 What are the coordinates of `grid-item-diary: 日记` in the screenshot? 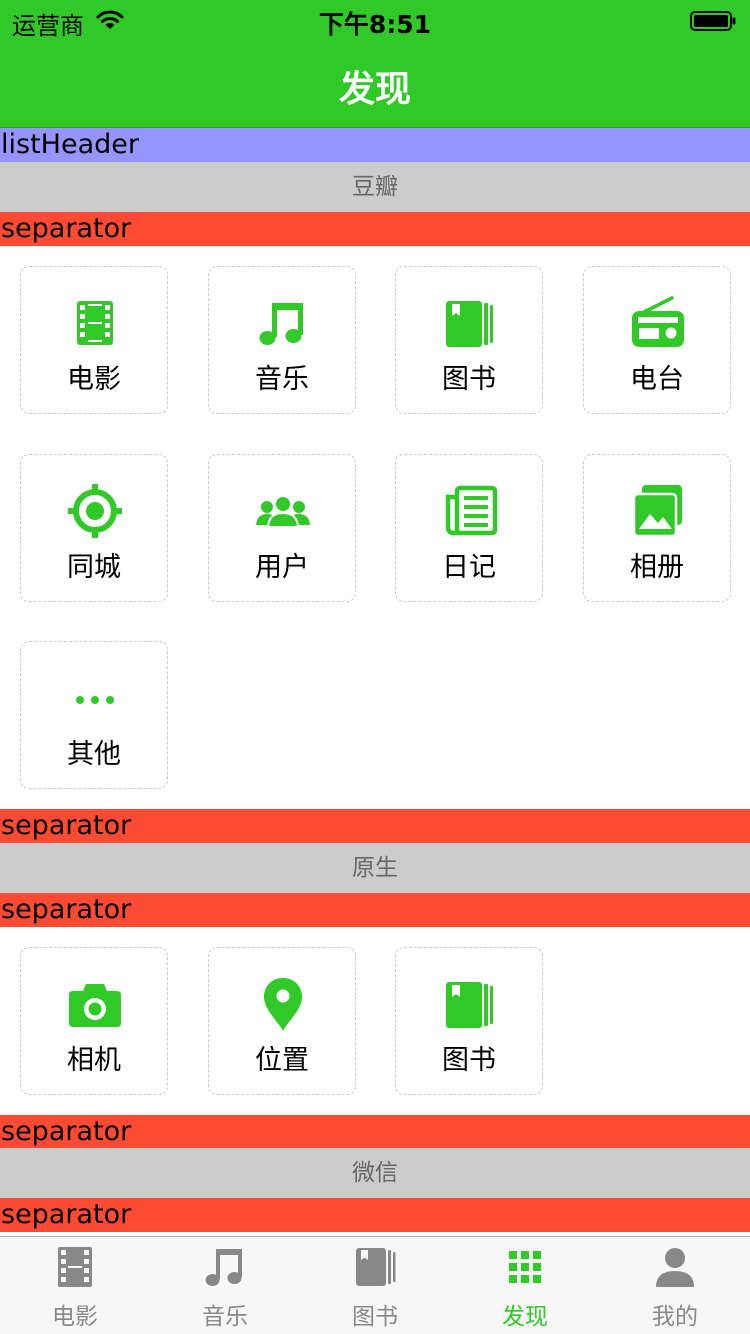 It's located at (469, 528).